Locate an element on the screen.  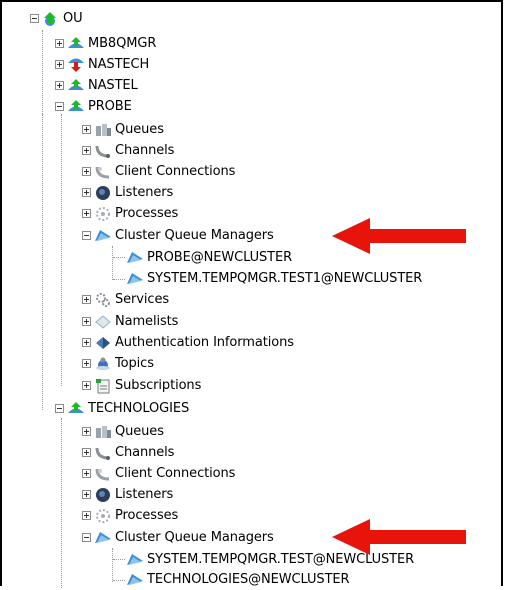
tree-node-authentication-informations: Authentication Informations is located at coordinates (188, 342).